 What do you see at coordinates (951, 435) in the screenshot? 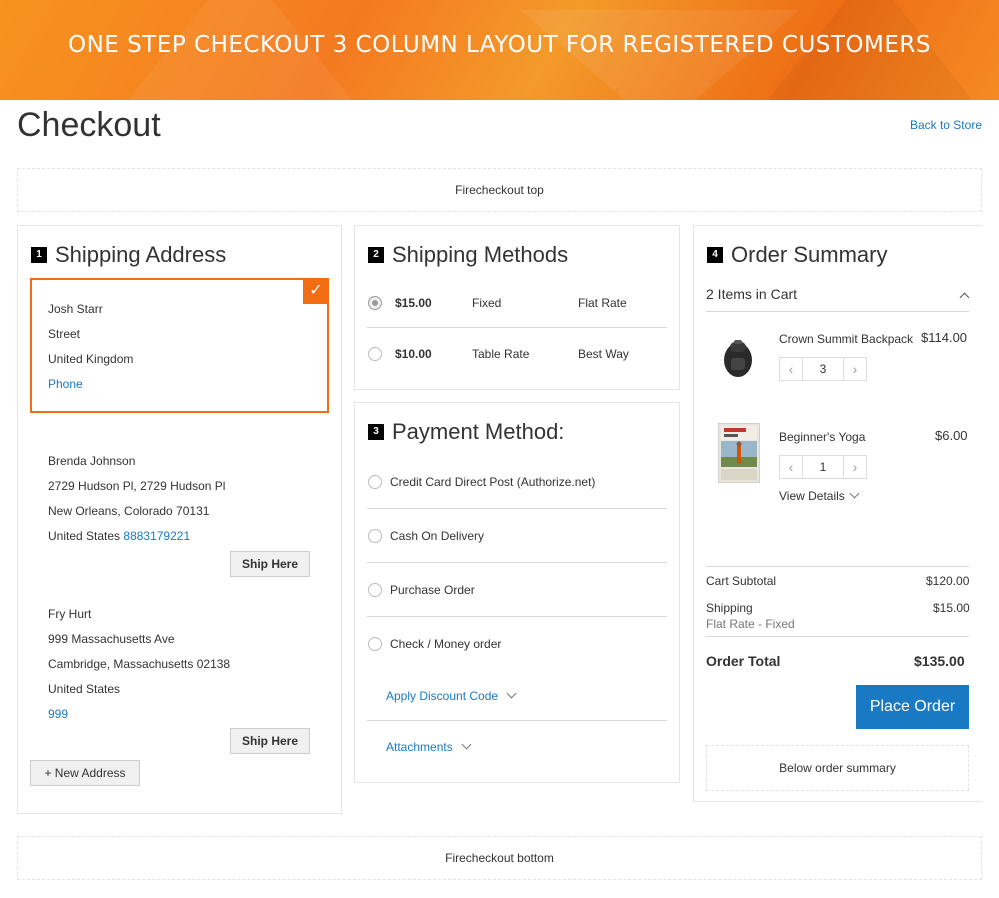
I see `cart-item-price: $6.00` at bounding box center [951, 435].